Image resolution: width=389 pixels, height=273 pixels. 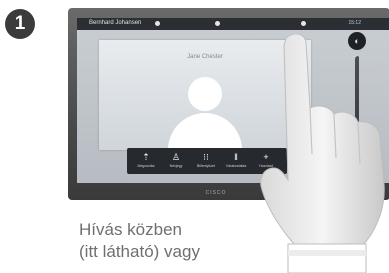 I want to click on caption-text: Hívás közben (itt látható) vagy, so click(x=179, y=241).